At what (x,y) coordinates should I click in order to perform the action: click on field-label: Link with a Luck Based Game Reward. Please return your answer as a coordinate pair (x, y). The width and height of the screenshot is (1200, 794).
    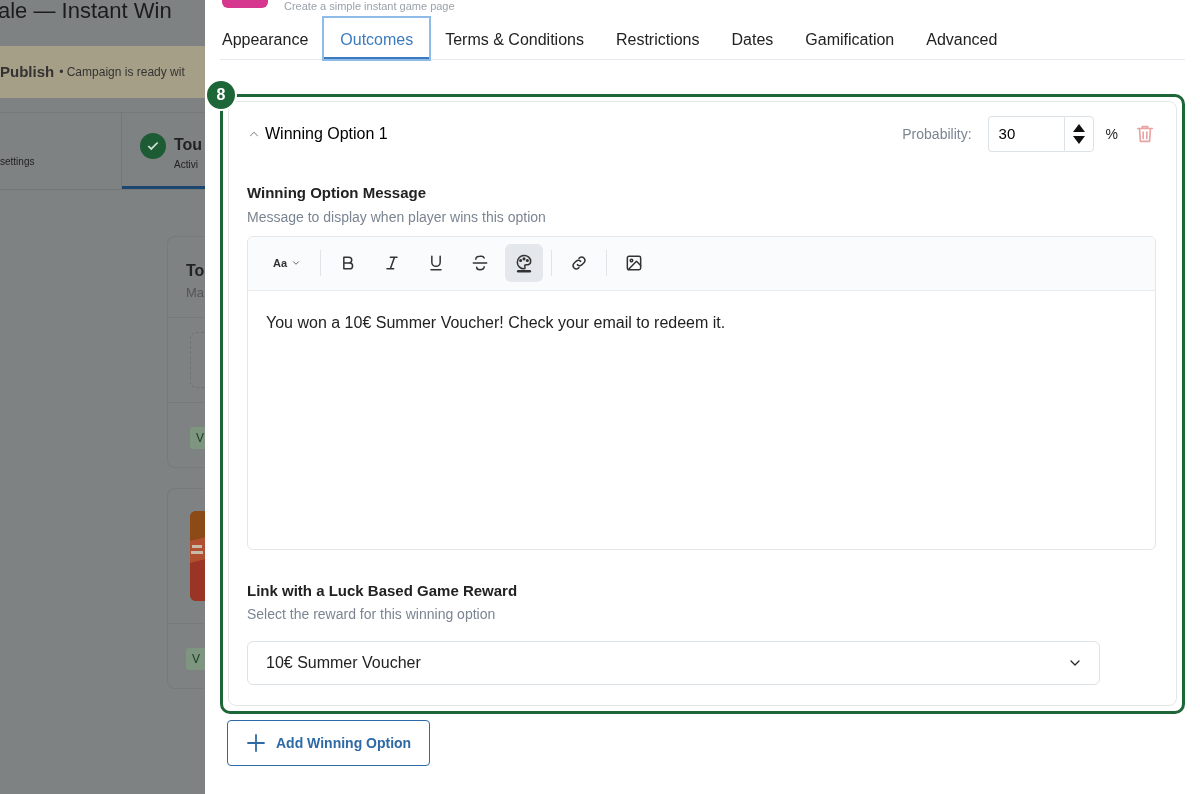
    Looking at the image, I should click on (383, 590).